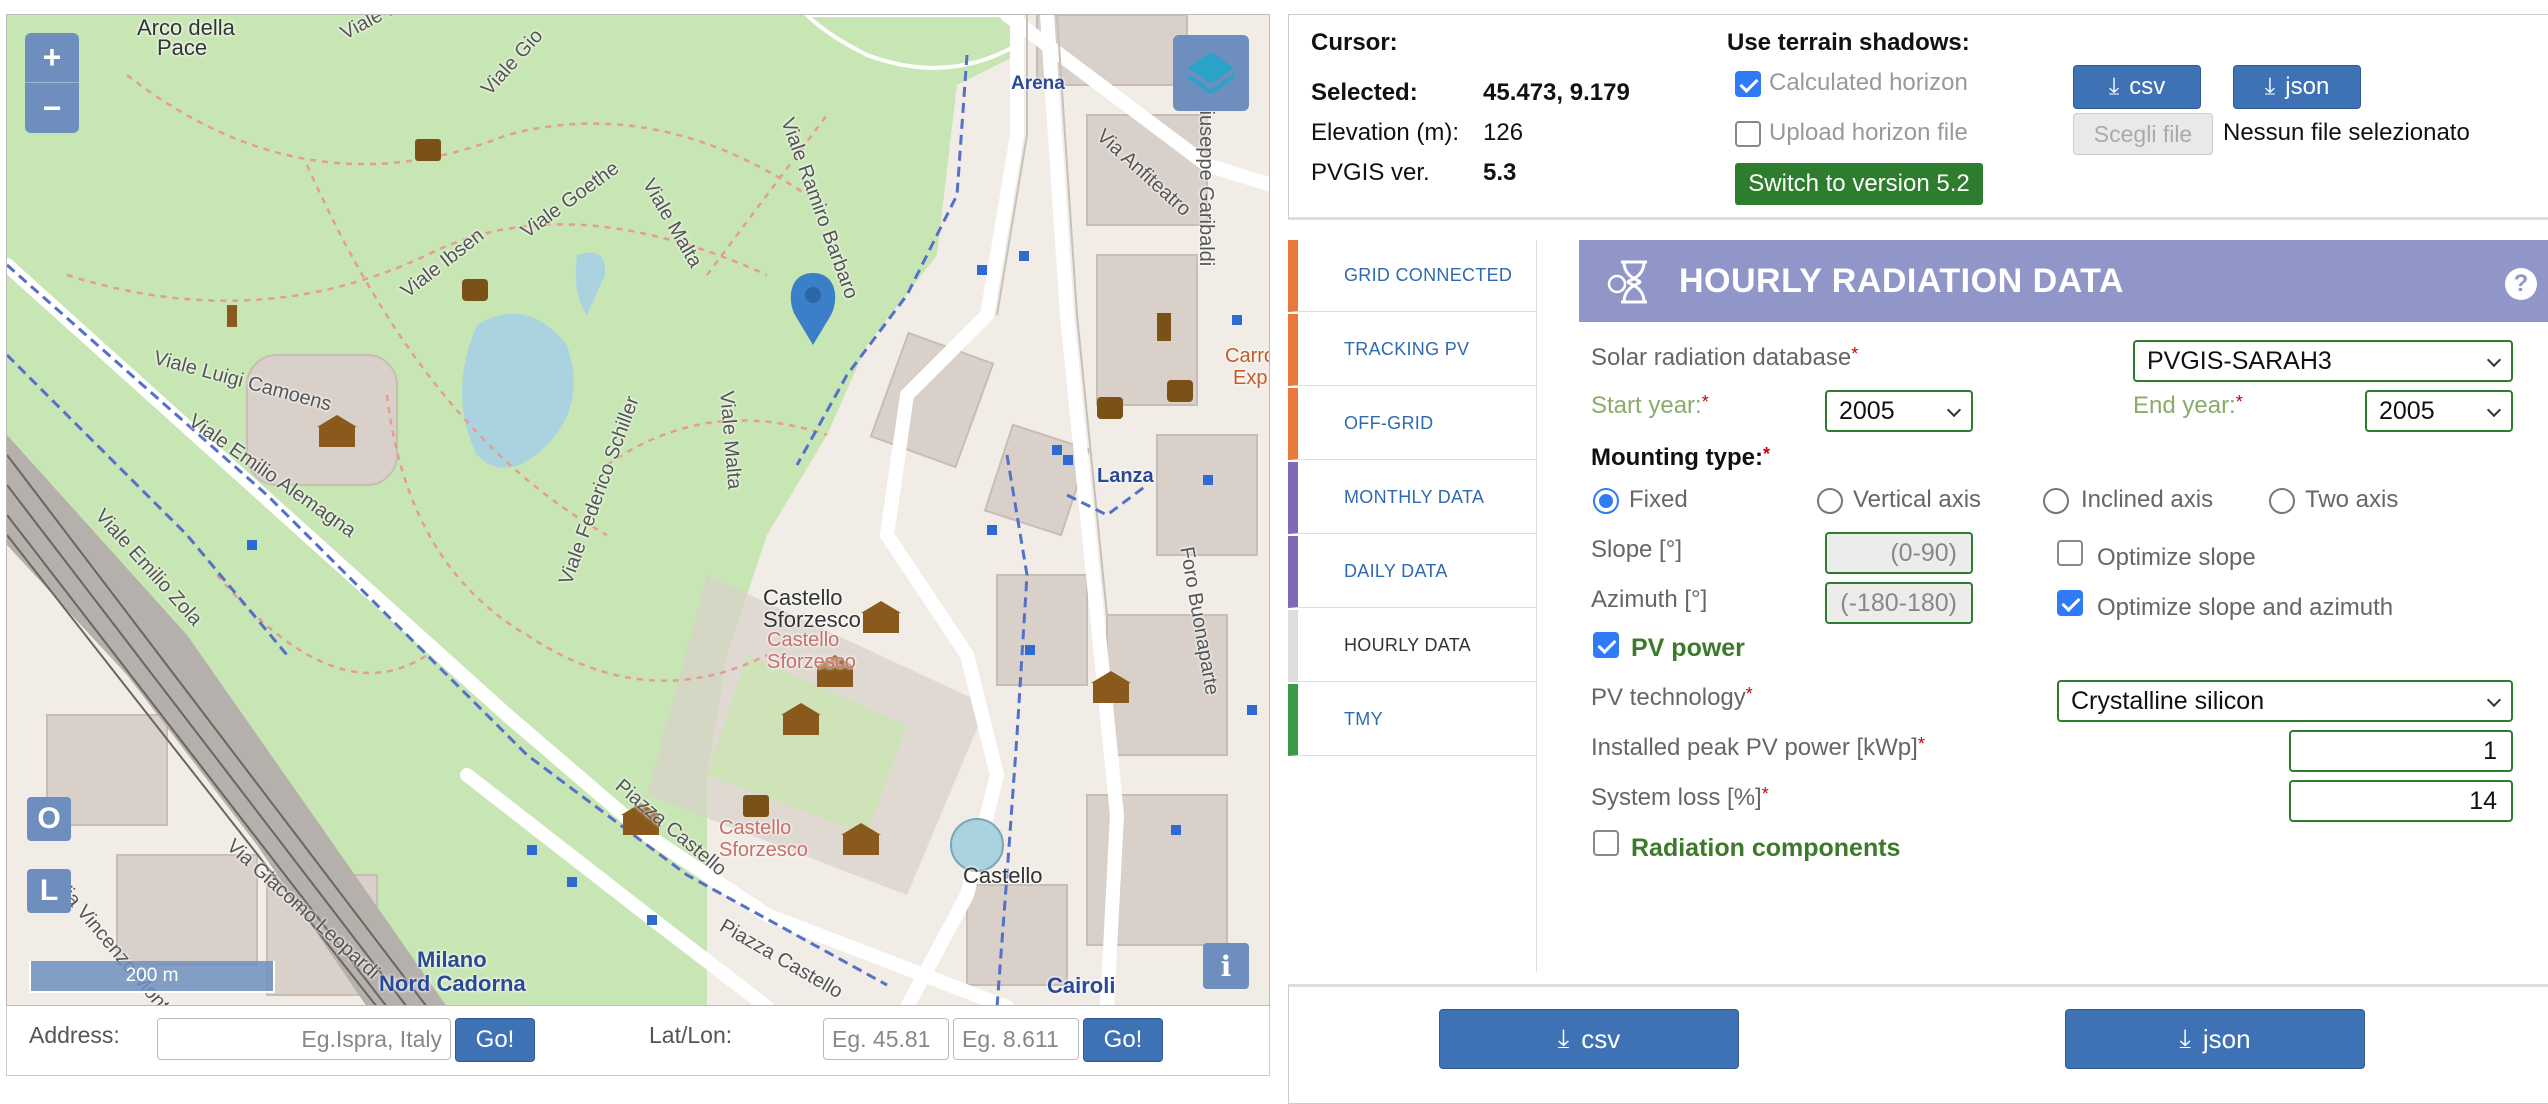  What do you see at coordinates (2070, 603) in the screenshot?
I see `optimize-both-checkbox` at bounding box center [2070, 603].